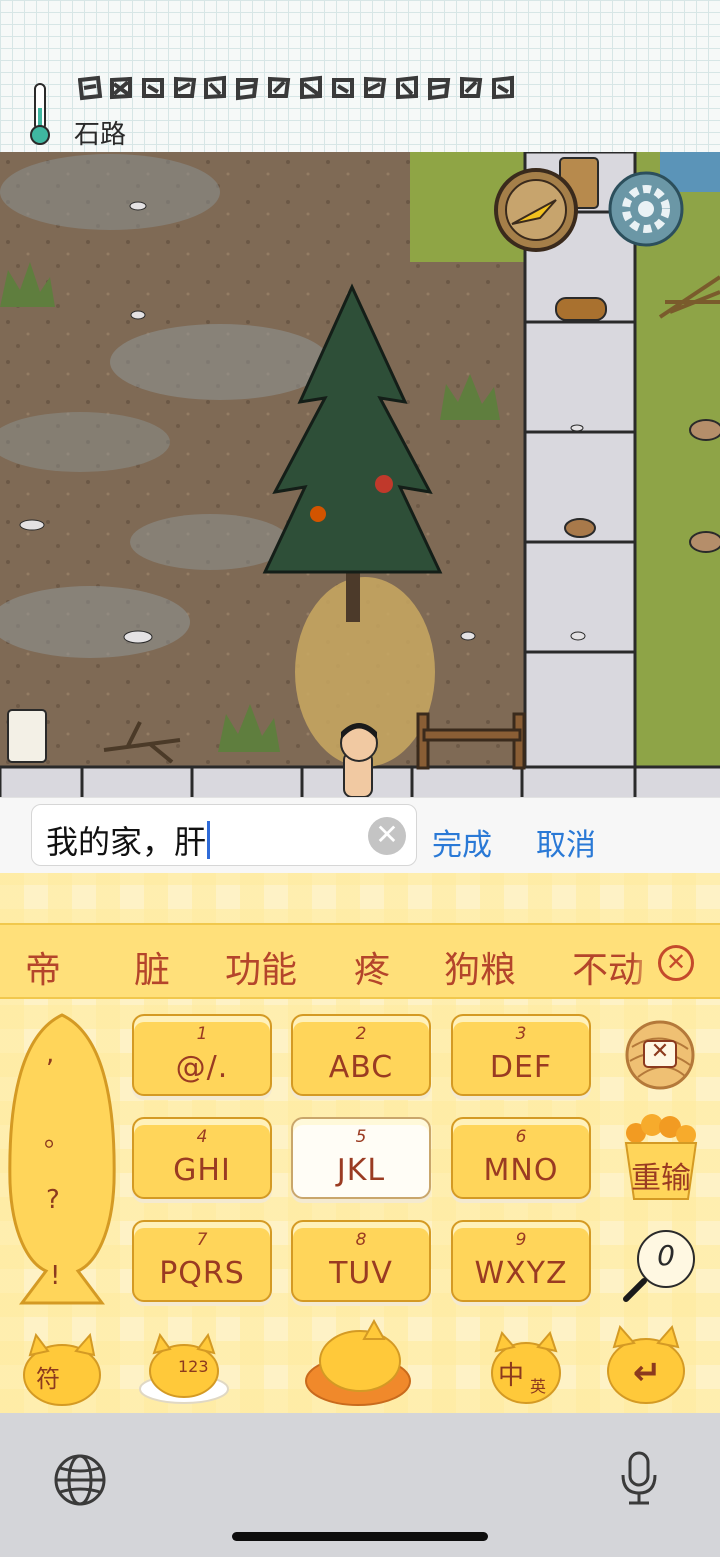 Image resolution: width=720 pixels, height=1557 pixels. Describe the element at coordinates (647, 1373) in the screenshot. I see `enter-label: ↵` at that location.